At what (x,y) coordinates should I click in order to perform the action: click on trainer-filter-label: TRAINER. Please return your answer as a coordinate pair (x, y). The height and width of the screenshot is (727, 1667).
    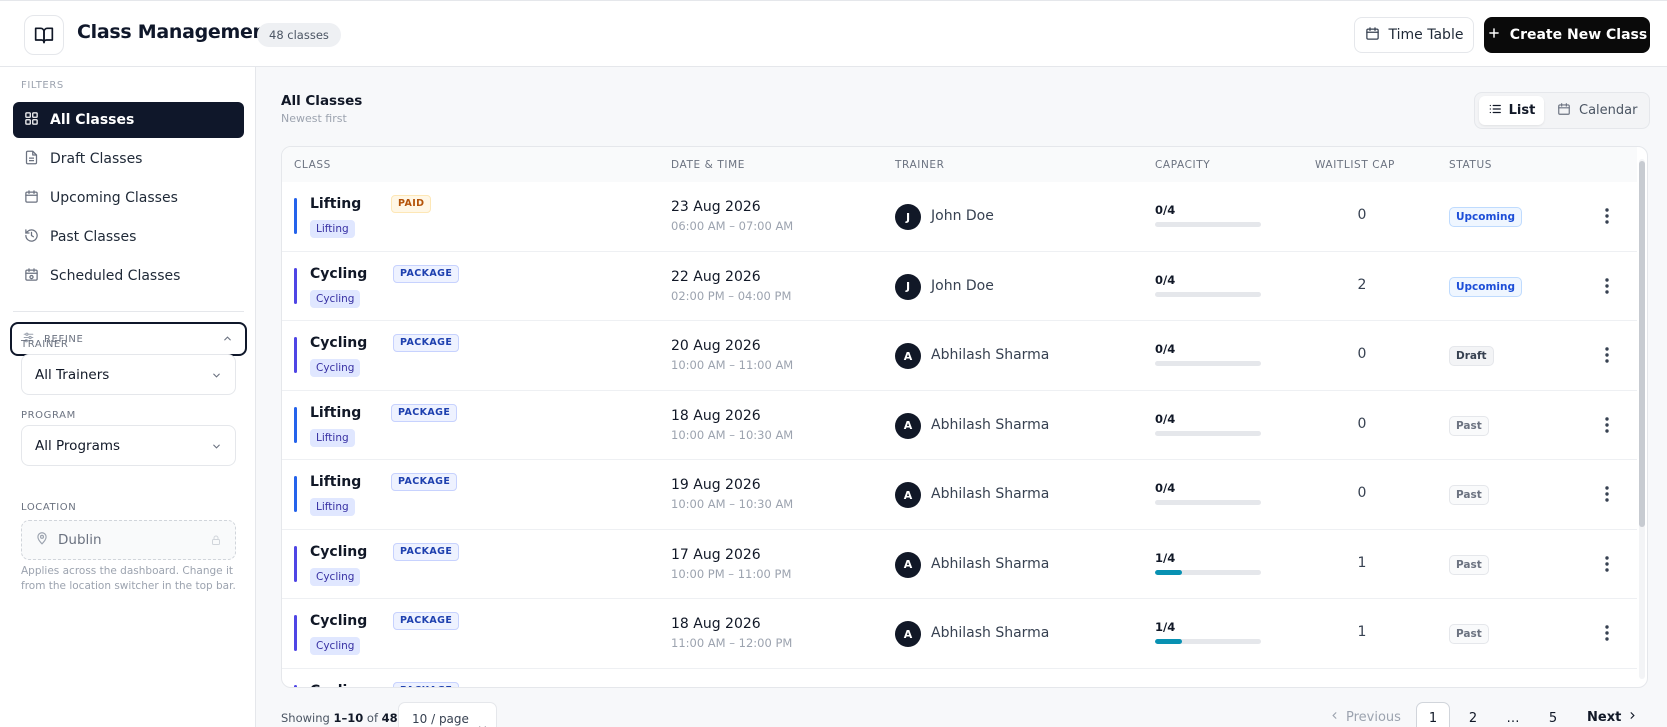
    Looking at the image, I should click on (45, 344).